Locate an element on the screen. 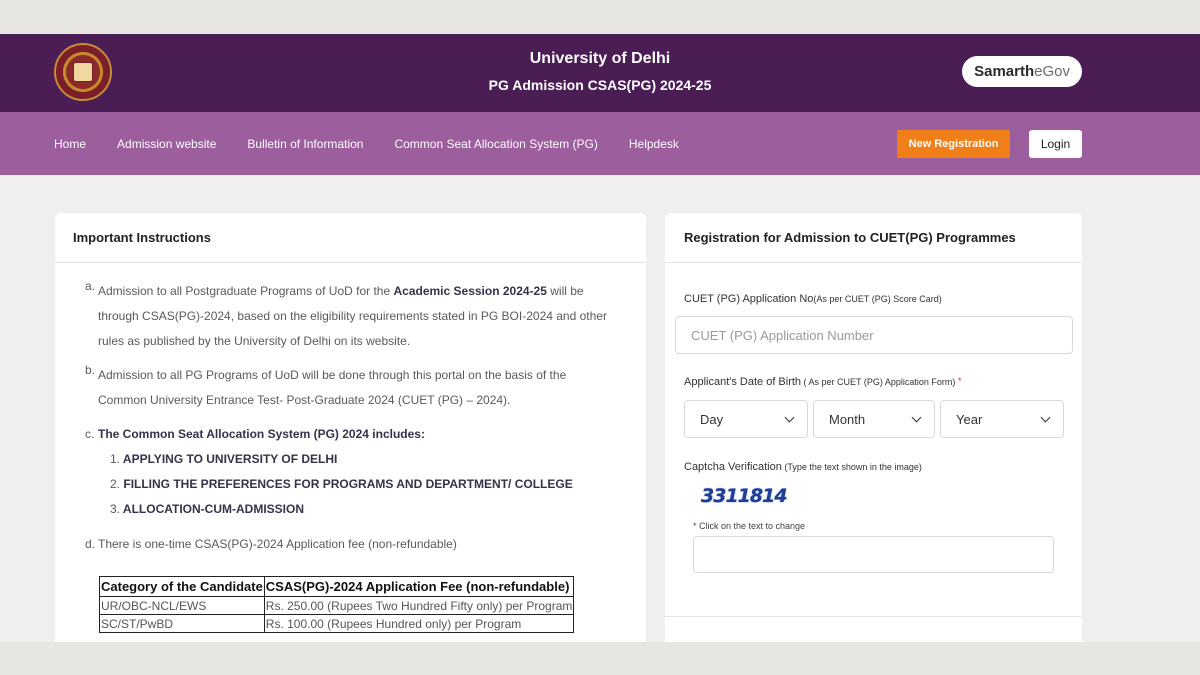 The width and height of the screenshot is (1200, 675). list-item: 3. ALLOCATION-CUM-ADMISSION is located at coordinates (362, 509).